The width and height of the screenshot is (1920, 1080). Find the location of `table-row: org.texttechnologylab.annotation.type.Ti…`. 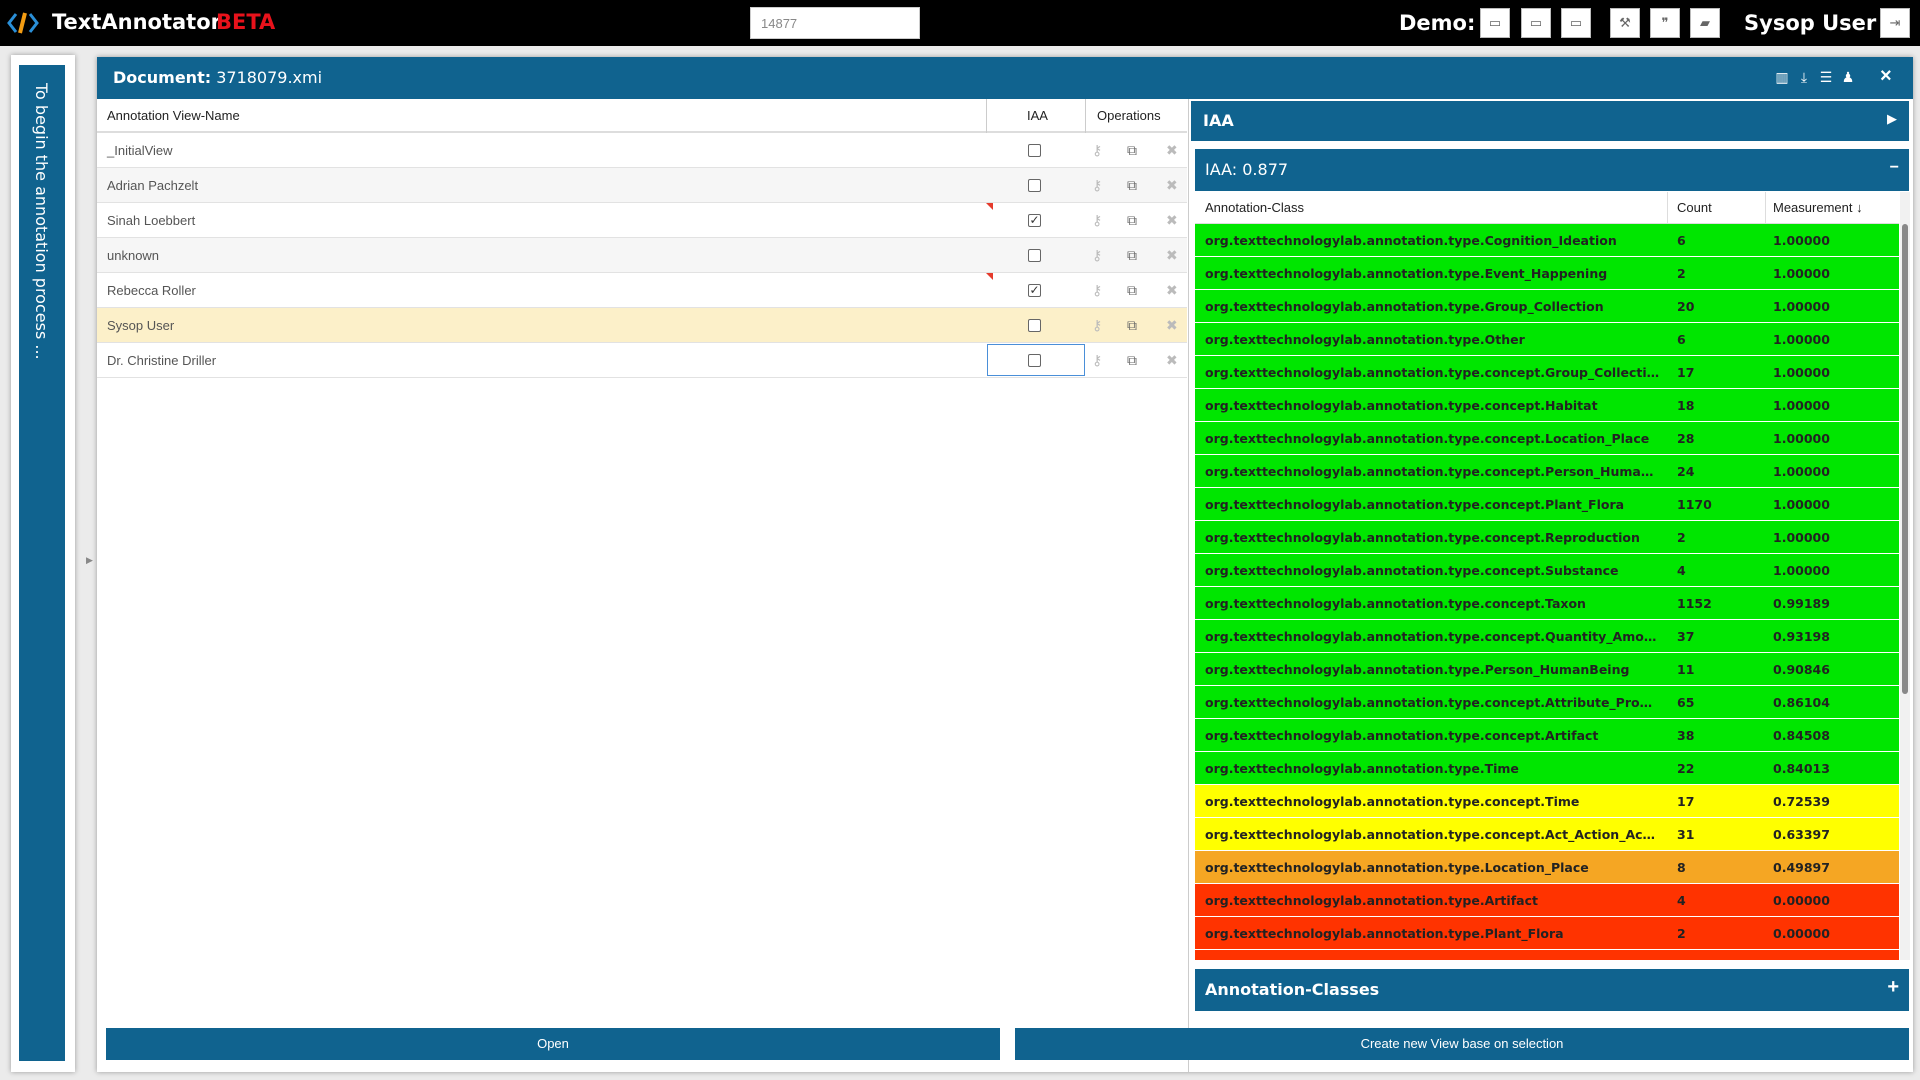

table-row: org.texttechnologylab.annotation.type.Ti… is located at coordinates (1547, 768).